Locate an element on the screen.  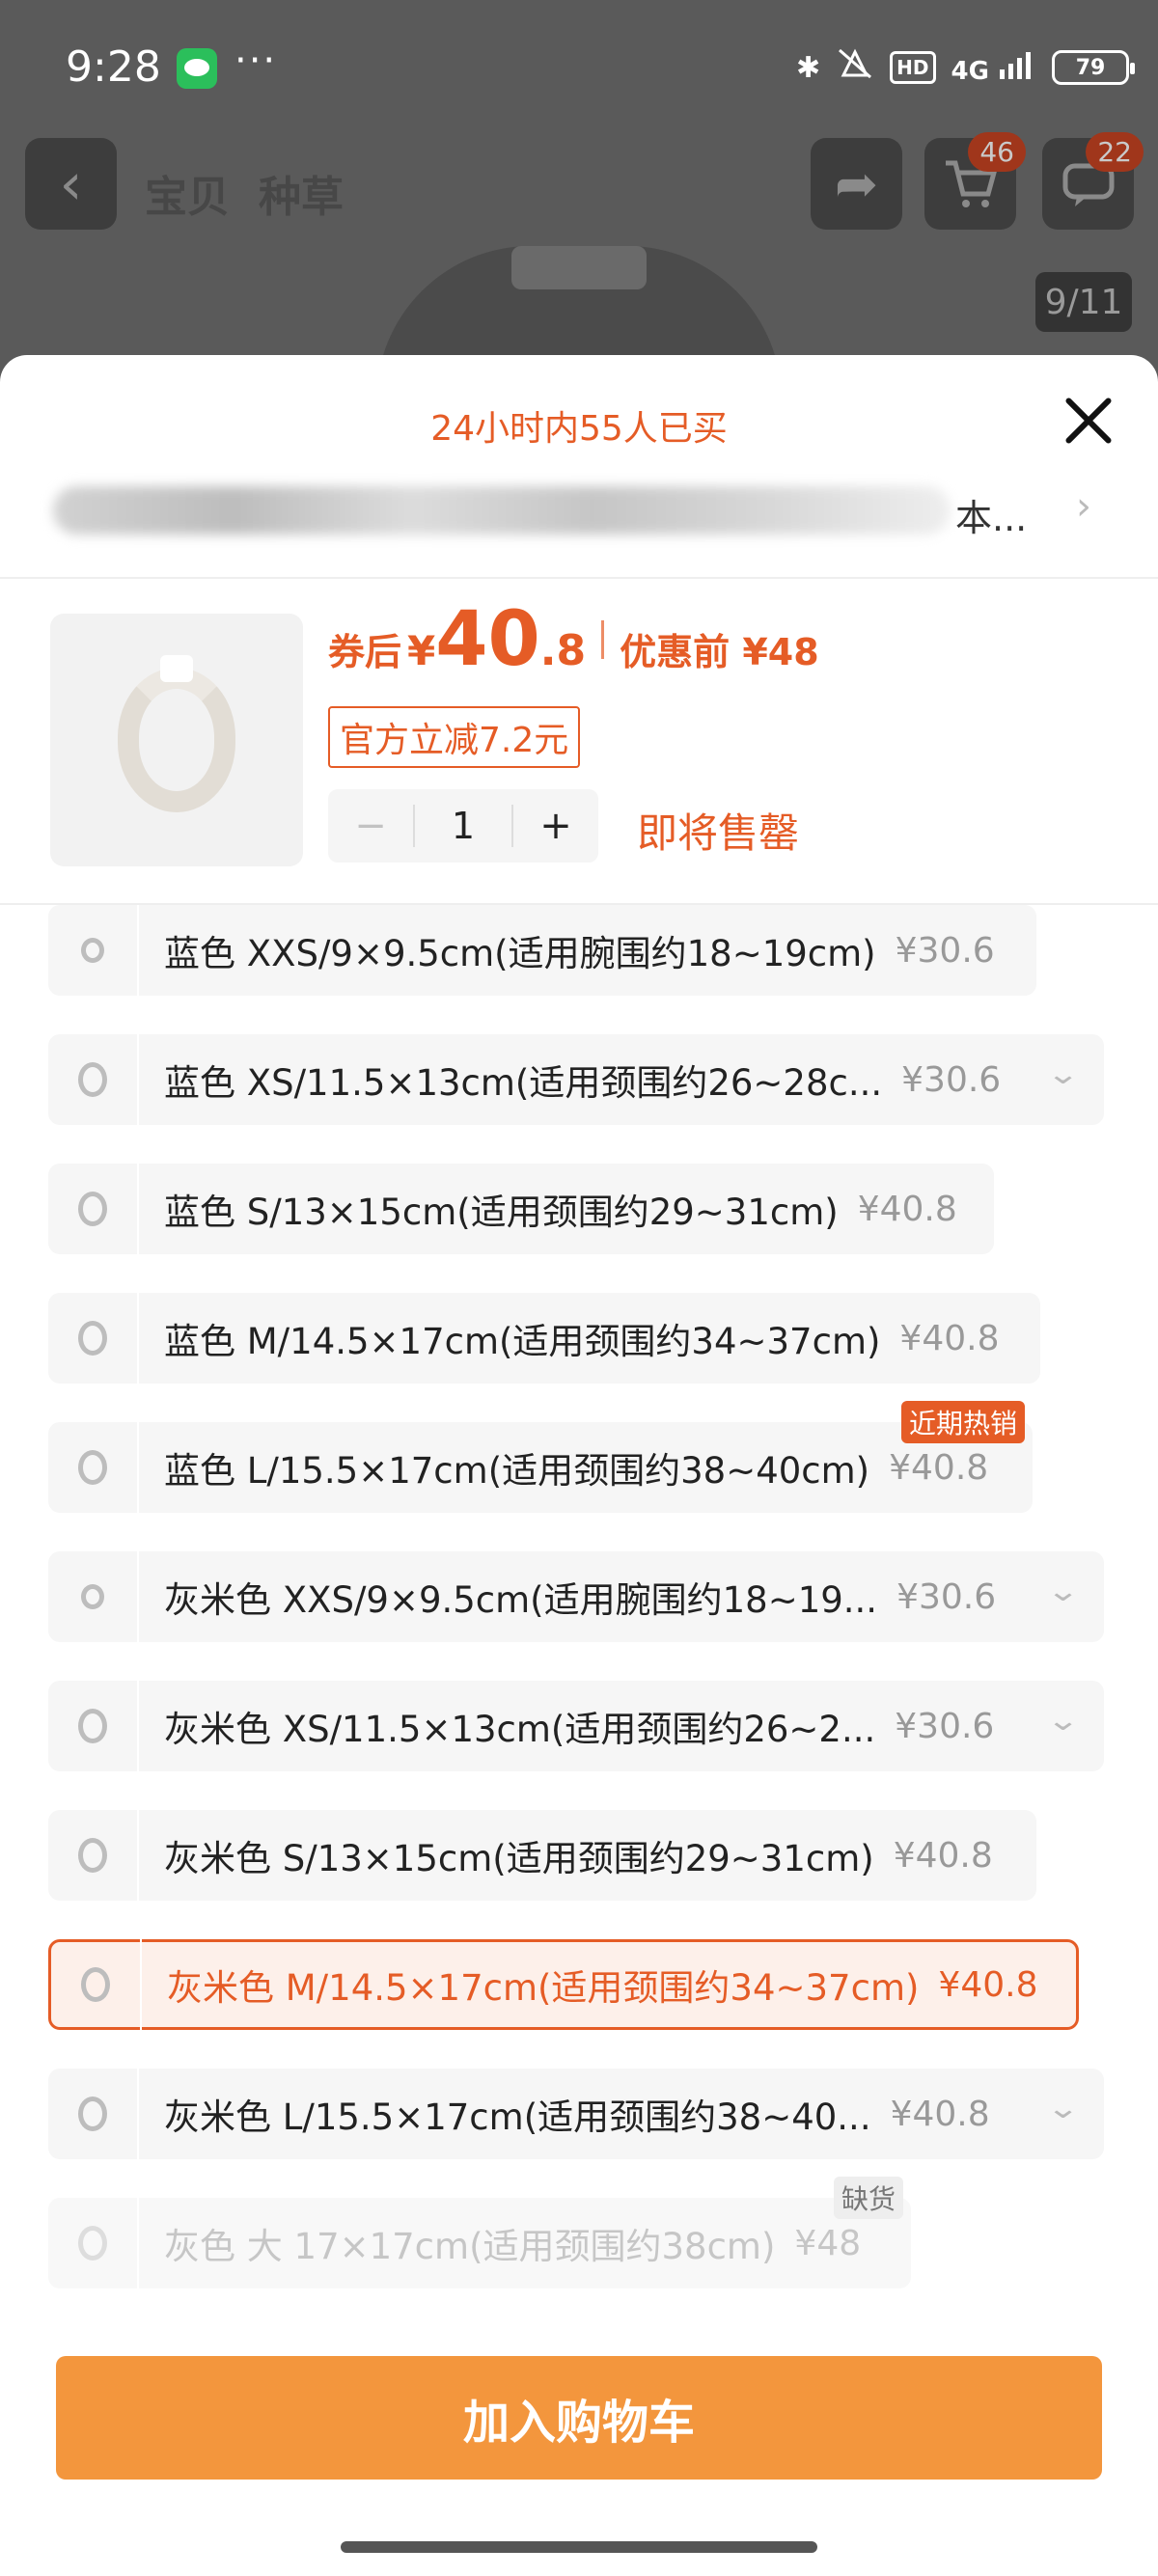
variant-option: 蓝色 XS/11.5×13cm(适用颈围约26~28c... ¥30.6 ⌄ is located at coordinates (576, 1079).